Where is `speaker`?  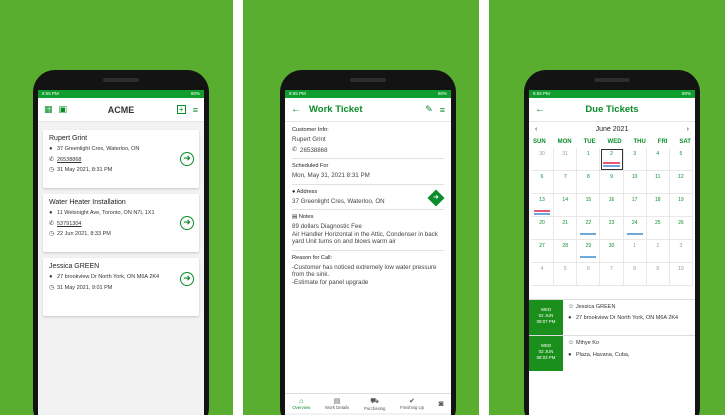
speaker is located at coordinates (612, 80).